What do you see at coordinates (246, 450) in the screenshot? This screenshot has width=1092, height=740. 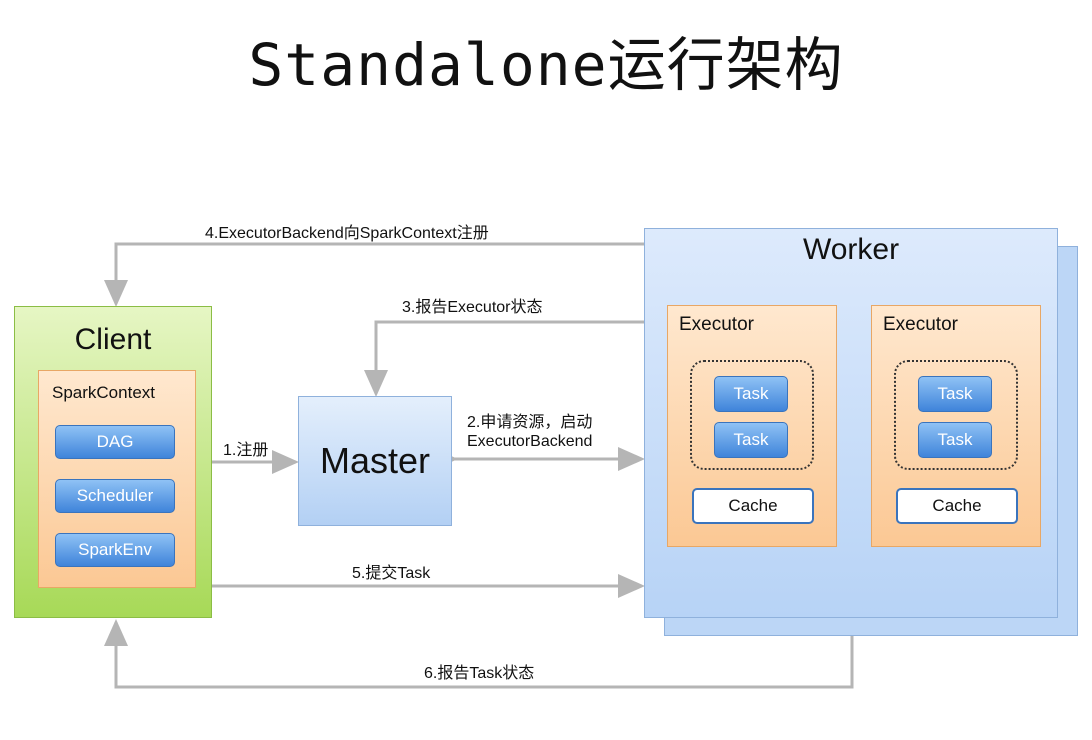 I see `step-1-label: 1.注册` at bounding box center [246, 450].